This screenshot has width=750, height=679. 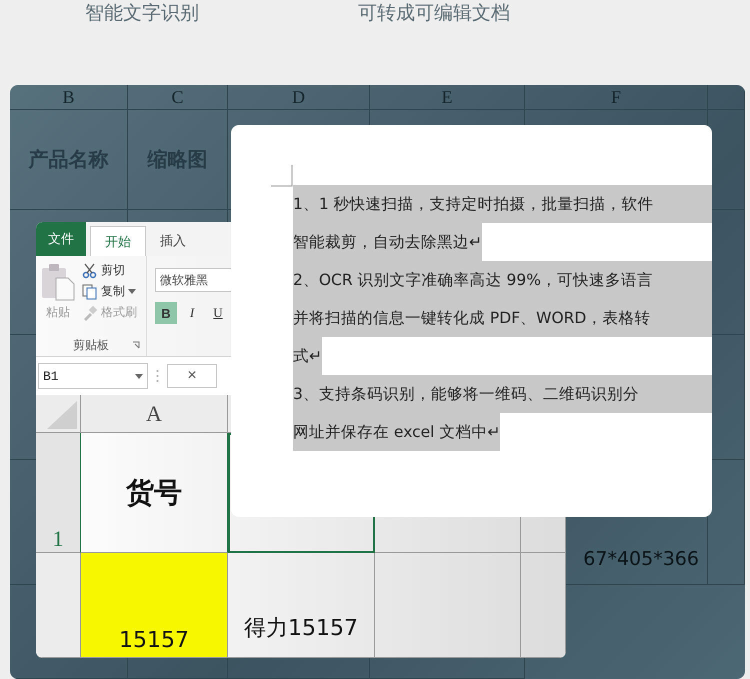 I want to click on column-header: E, so click(x=447, y=97).